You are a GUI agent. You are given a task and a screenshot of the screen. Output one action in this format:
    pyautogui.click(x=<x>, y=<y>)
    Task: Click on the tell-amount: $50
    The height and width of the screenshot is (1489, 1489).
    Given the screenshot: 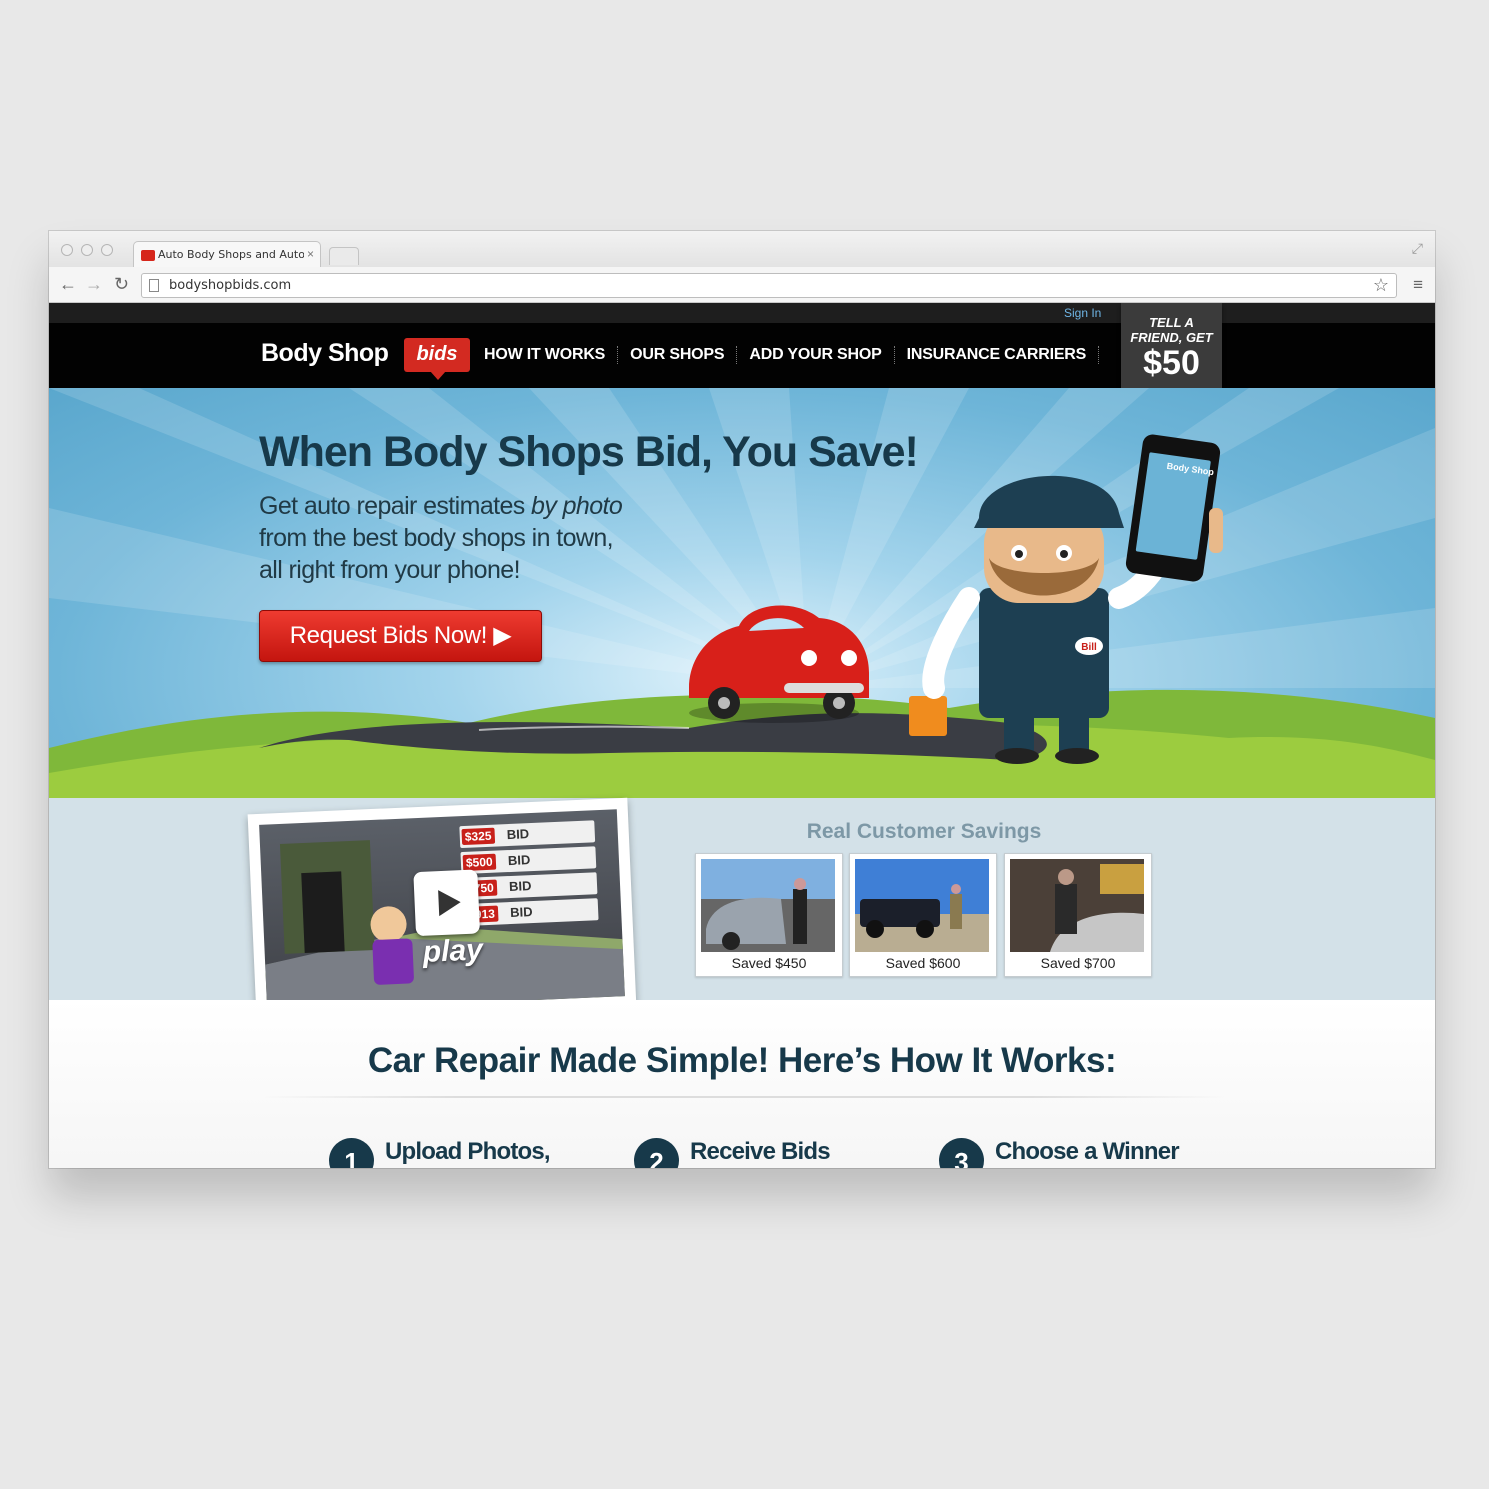 What is the action you would take?
    pyautogui.click(x=1171, y=363)
    